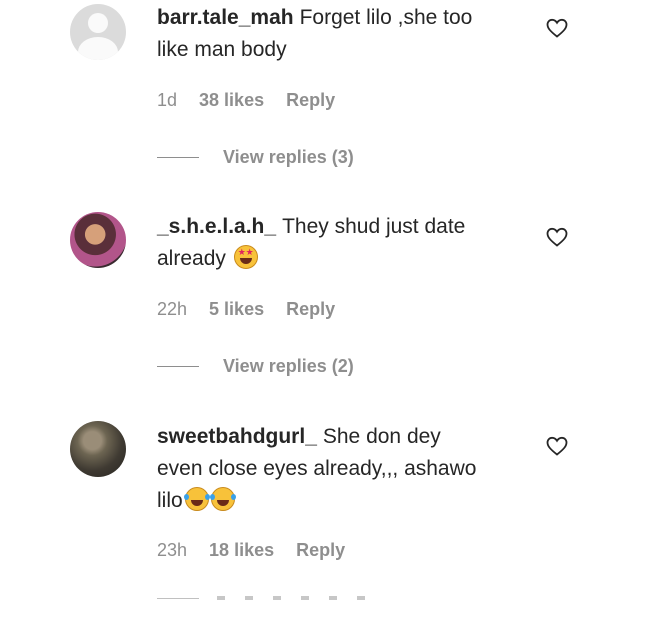  Describe the element at coordinates (386, 17) in the screenshot. I see `comment-body-line1: Forget lilo ,she too` at that location.